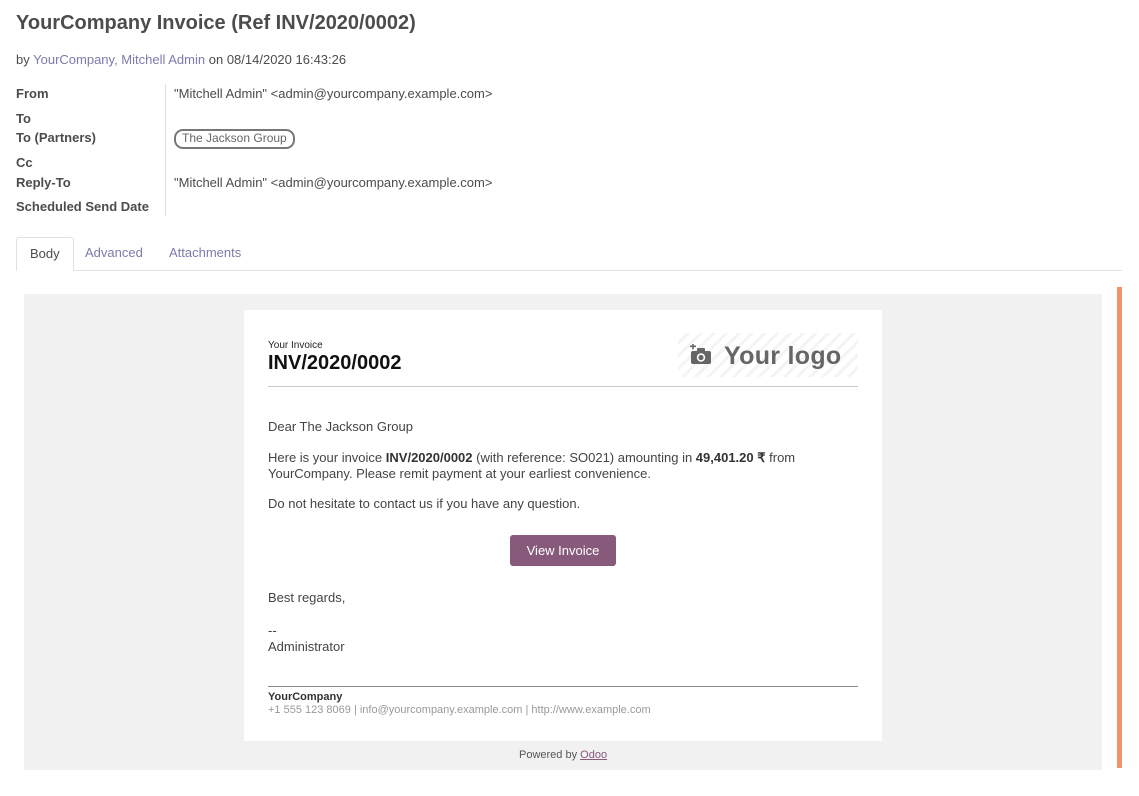 This screenshot has width=1139, height=796. I want to click on logo-text: Your logo, so click(783, 356).